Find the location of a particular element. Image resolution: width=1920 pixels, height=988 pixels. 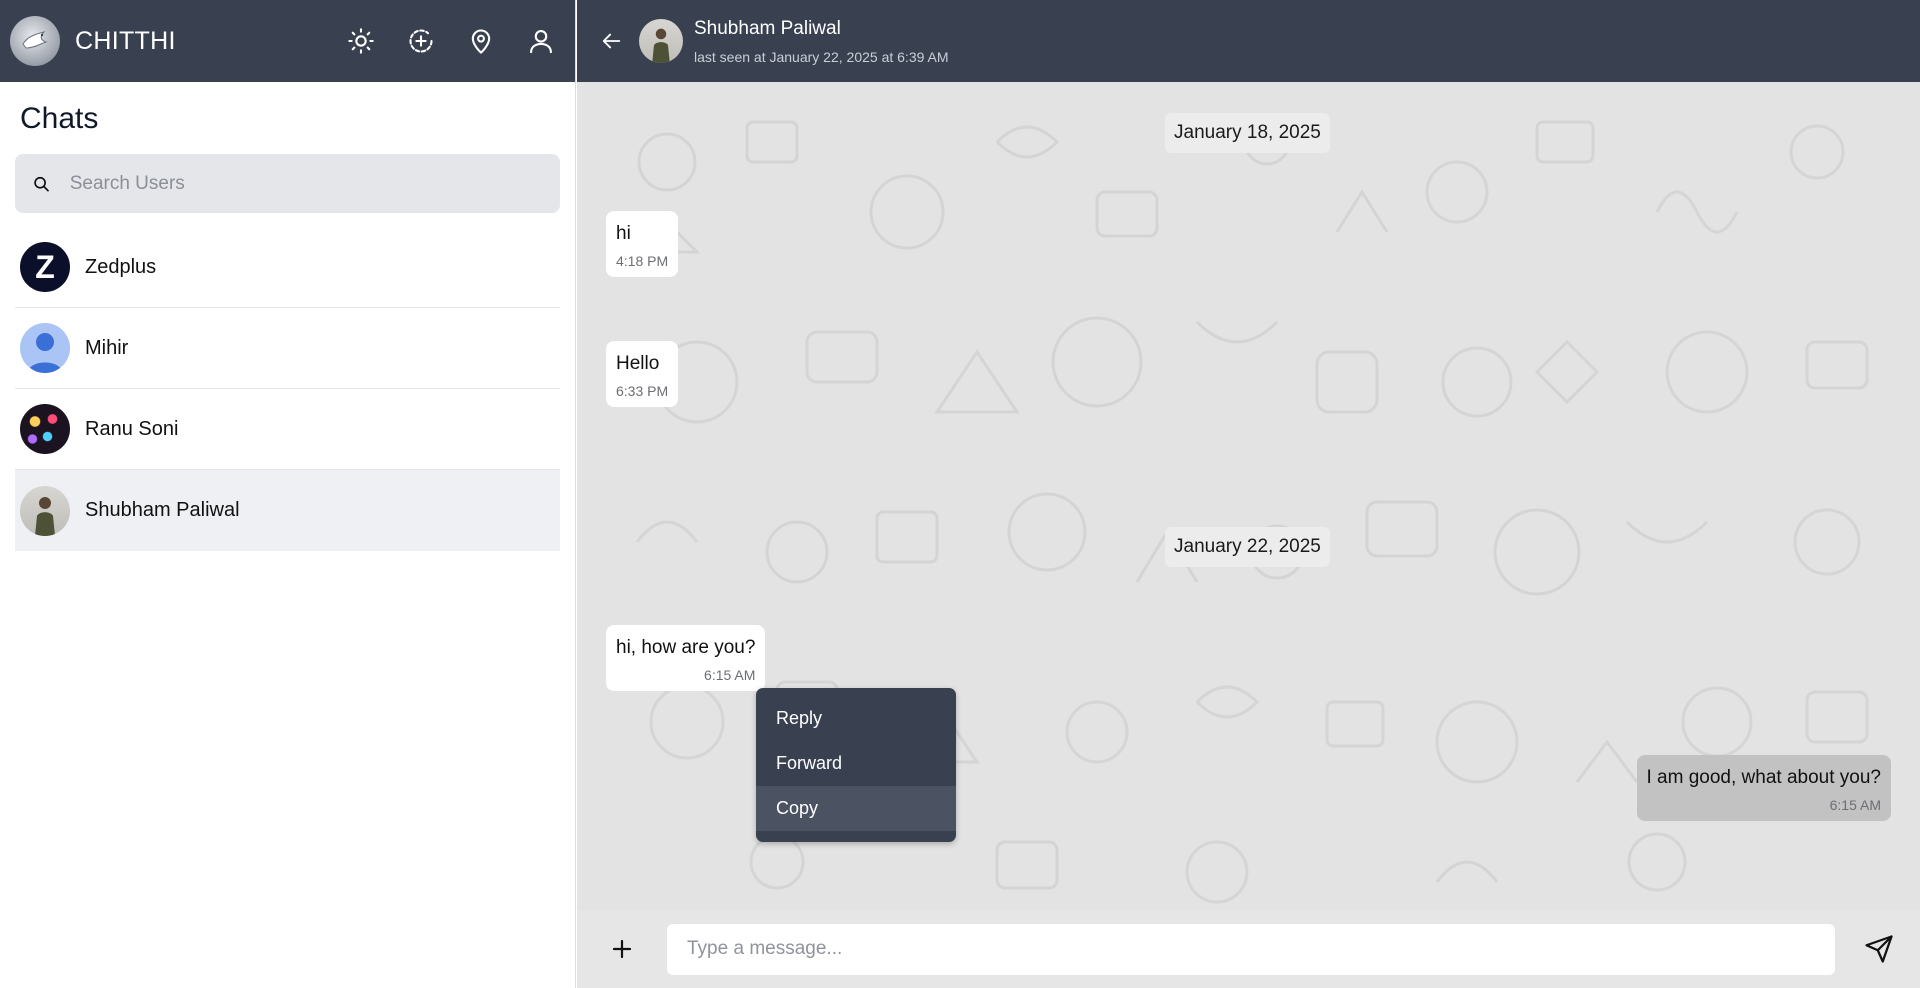

message-bubble-incoming: Hello 6:33 PM is located at coordinates (642, 374).